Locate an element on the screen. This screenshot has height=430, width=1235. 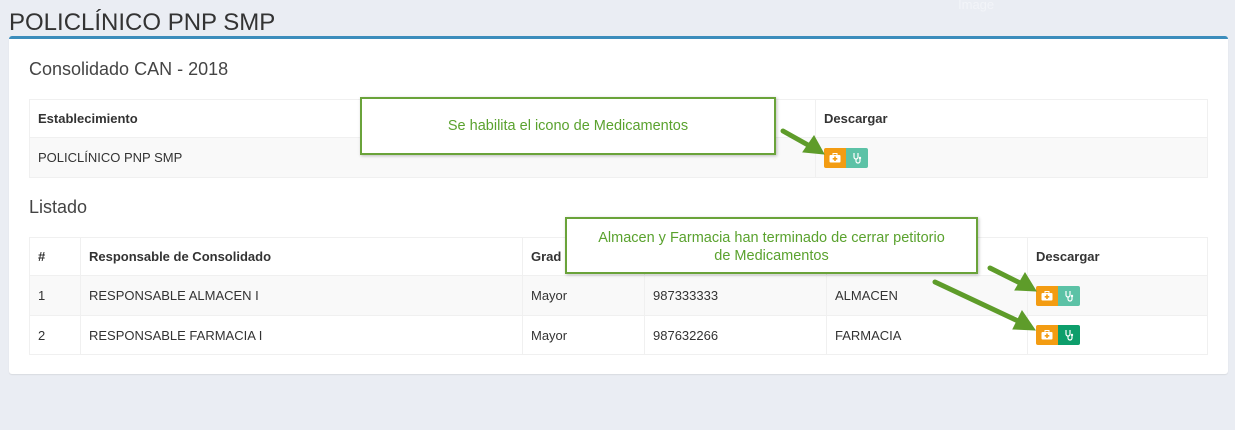
ghost-image-label: Image is located at coordinates (976, 6).